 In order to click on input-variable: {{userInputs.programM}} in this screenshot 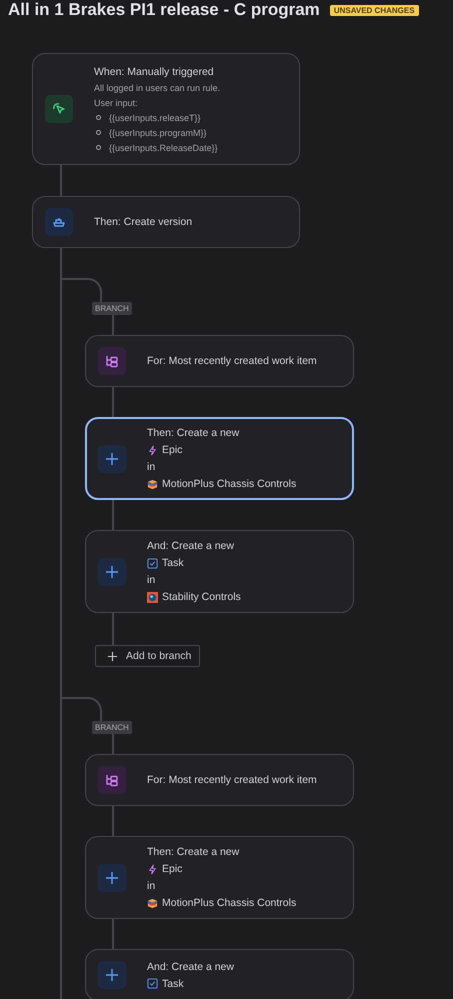, I will do `click(158, 132)`.